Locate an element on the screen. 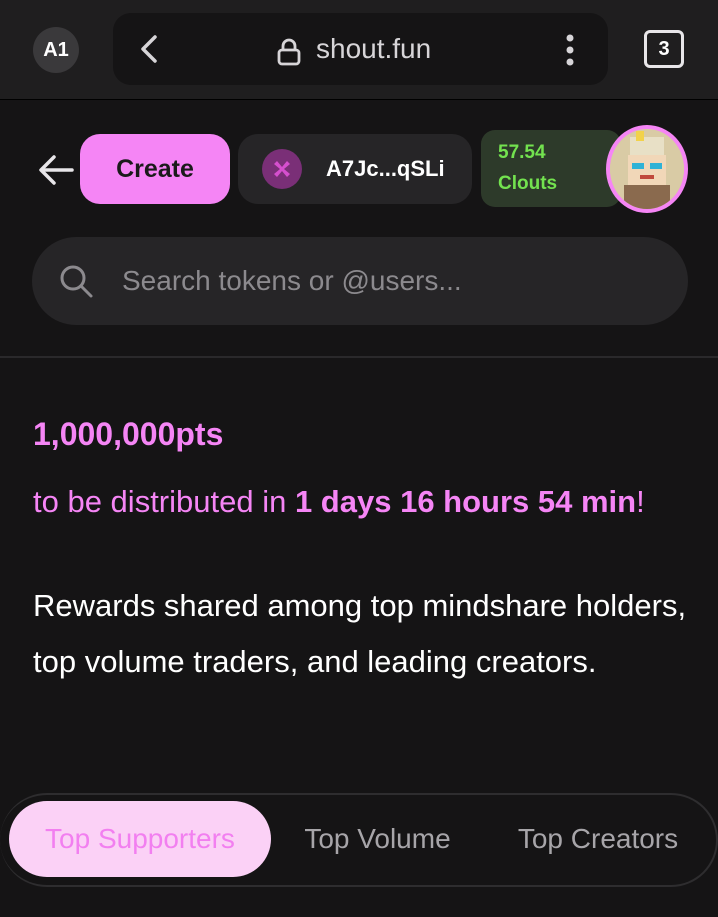 The width and height of the screenshot is (718, 917). clouts-label: Clouts is located at coordinates (528, 183).